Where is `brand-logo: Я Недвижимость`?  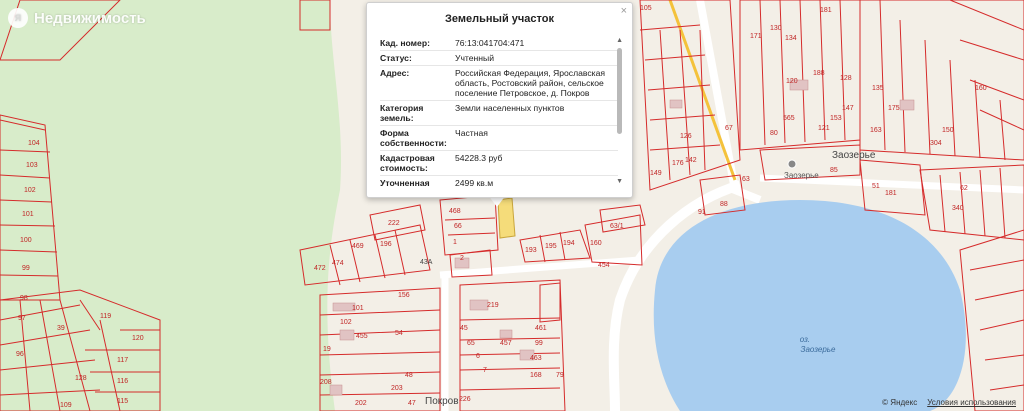 brand-logo: Я Недвижимость is located at coordinates (77, 18).